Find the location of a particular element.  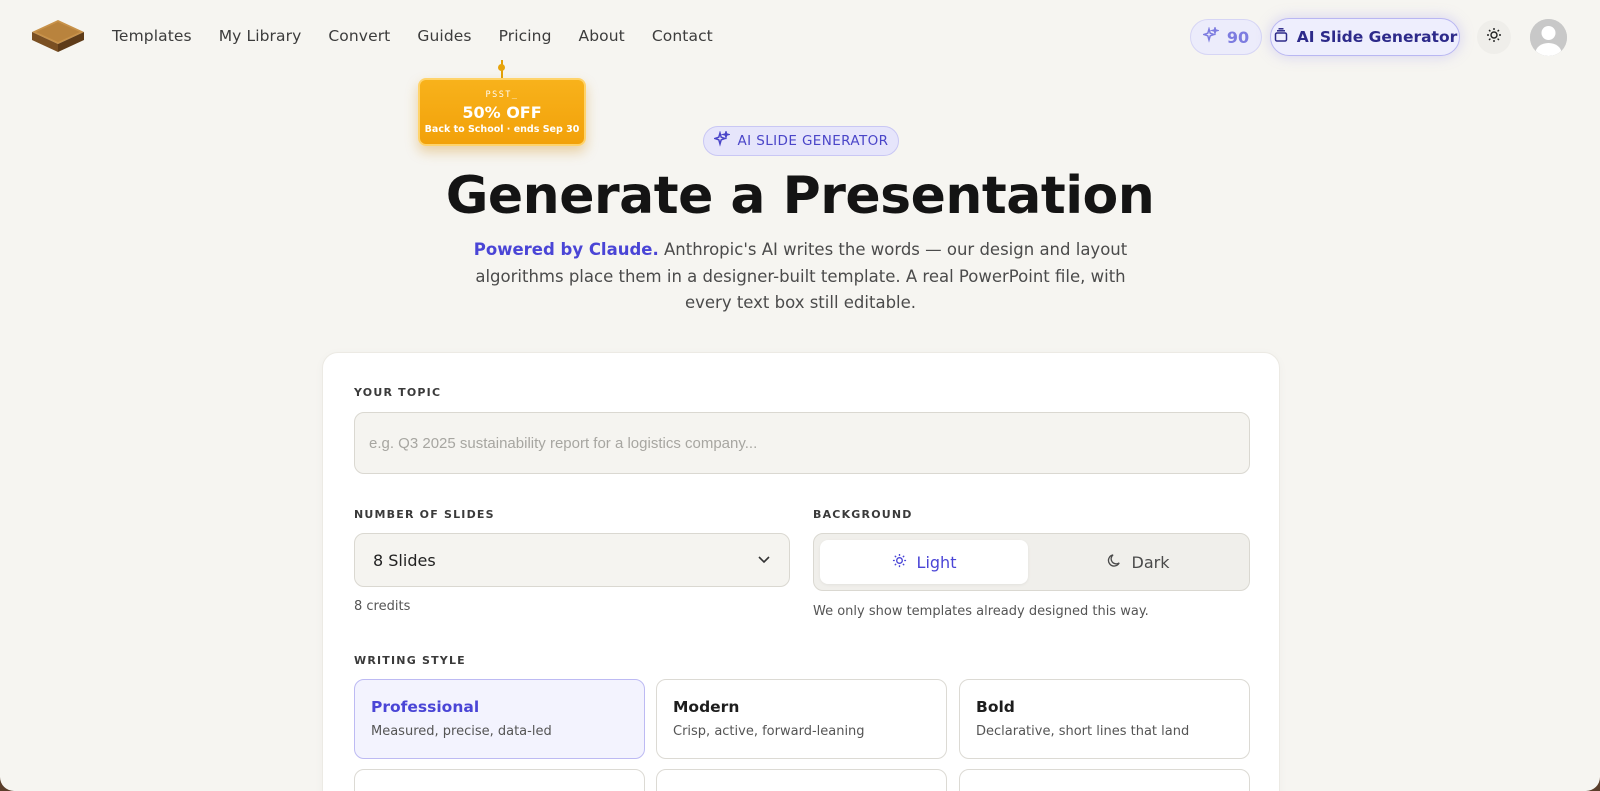

nav-templates: Templates is located at coordinates (152, 36).